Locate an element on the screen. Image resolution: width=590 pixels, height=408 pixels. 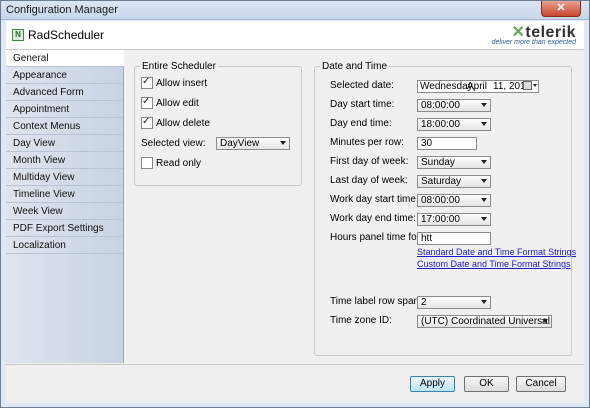
calendar-icon is located at coordinates (527, 85).